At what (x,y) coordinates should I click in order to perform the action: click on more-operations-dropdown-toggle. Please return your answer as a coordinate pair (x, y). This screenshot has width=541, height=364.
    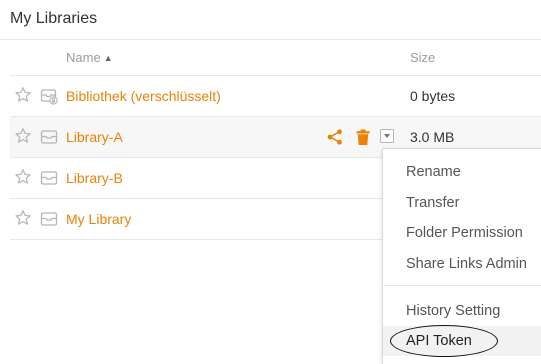
    Looking at the image, I should click on (387, 136).